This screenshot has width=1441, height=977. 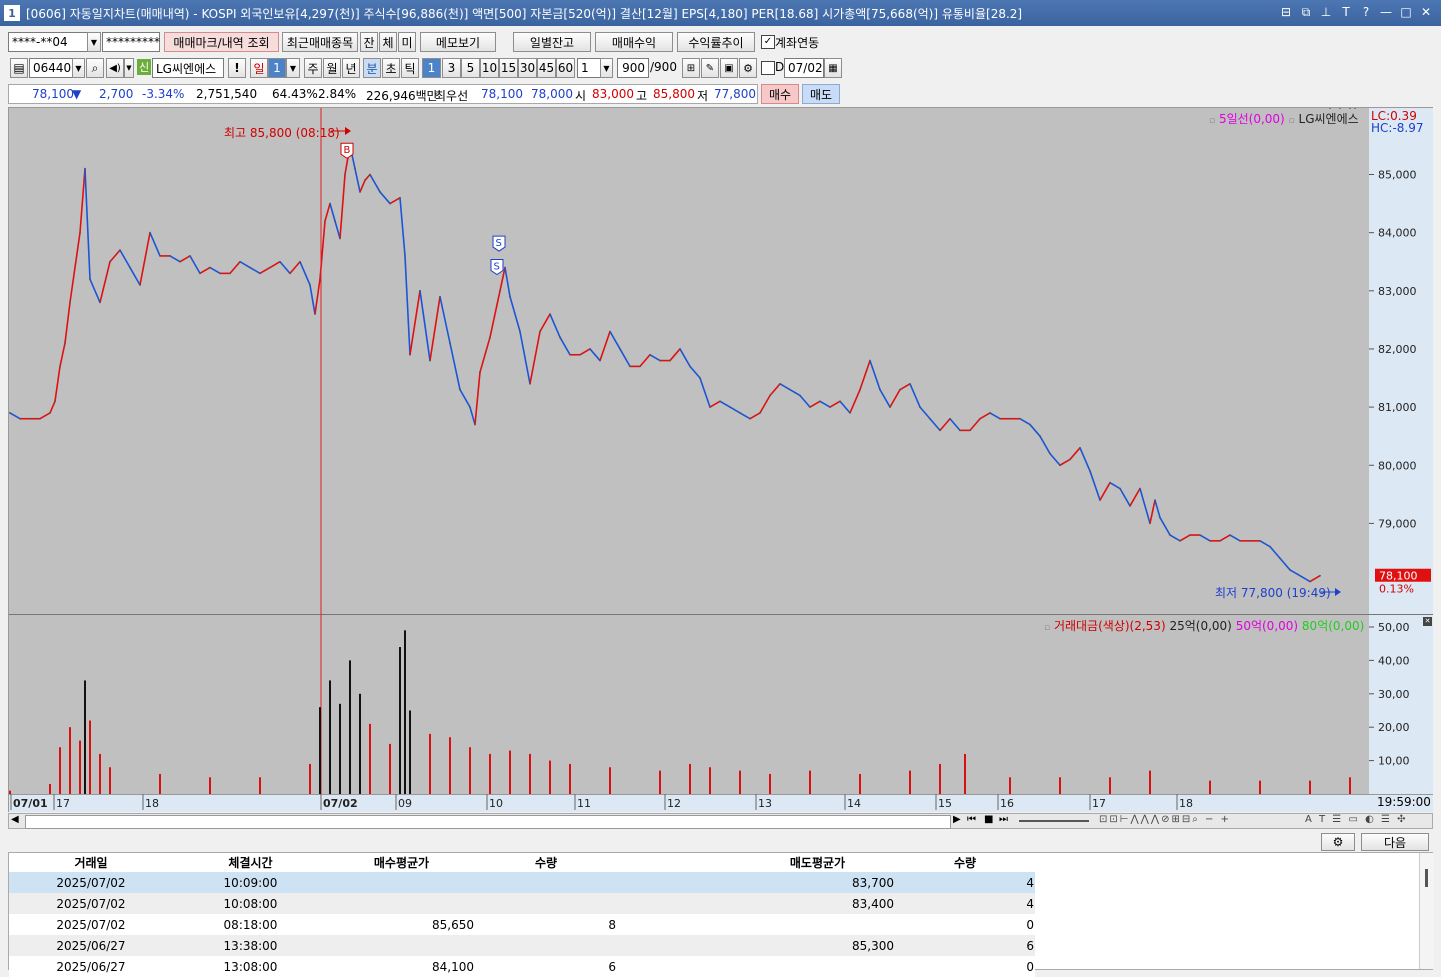 What do you see at coordinates (748, 68) in the screenshot?
I see `gear-icon: ⚙` at bounding box center [748, 68].